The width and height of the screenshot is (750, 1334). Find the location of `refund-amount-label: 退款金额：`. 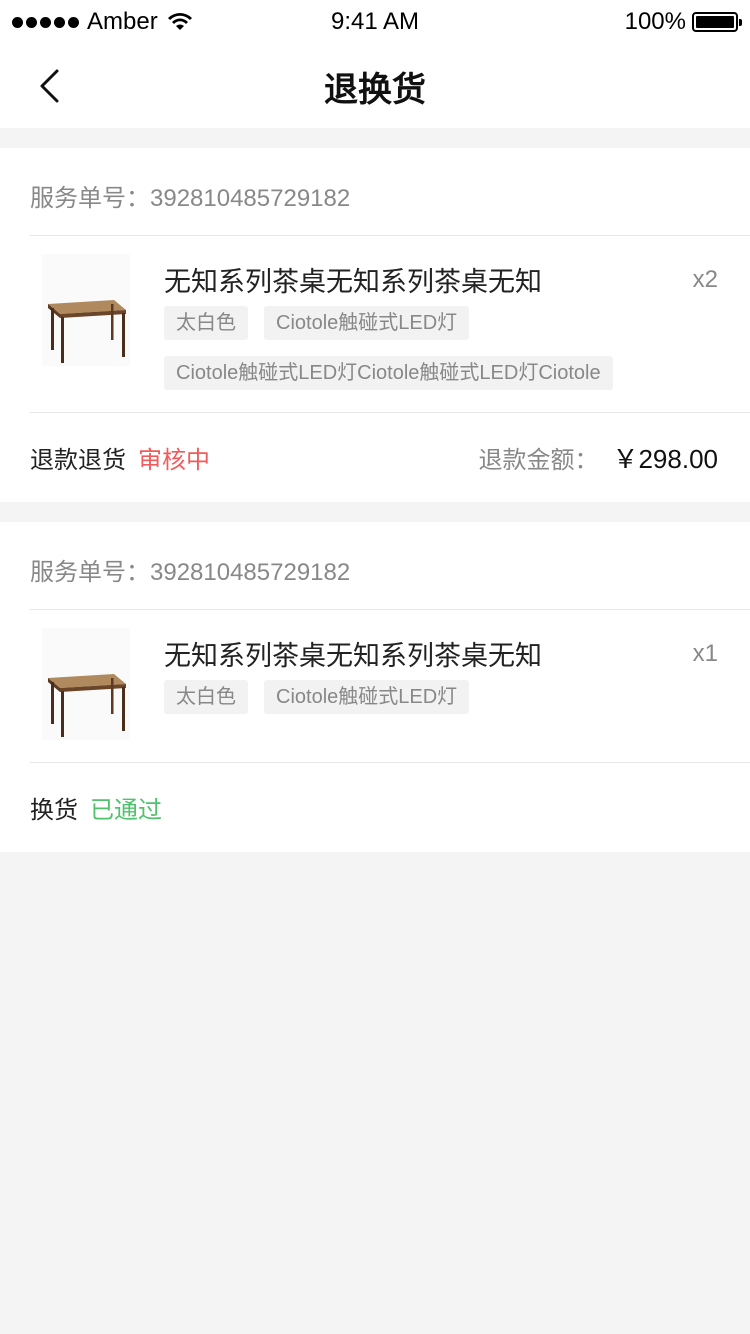

refund-amount-label: 退款金额： is located at coordinates (538, 460).